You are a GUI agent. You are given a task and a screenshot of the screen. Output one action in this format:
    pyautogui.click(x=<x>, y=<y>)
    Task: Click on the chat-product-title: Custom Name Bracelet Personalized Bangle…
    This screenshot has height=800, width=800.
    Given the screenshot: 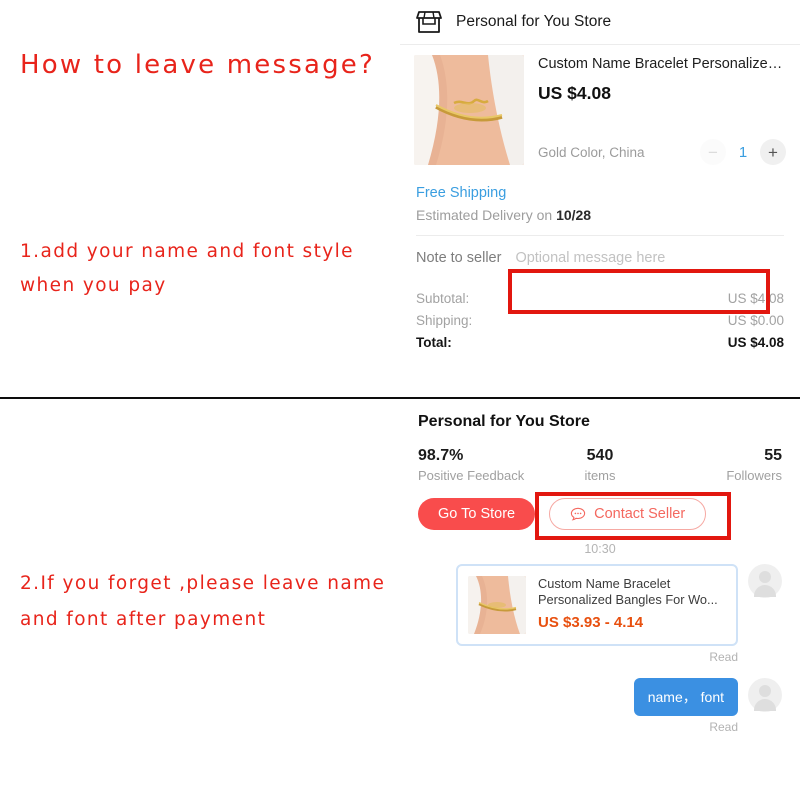 What is the action you would take?
    pyautogui.click(x=628, y=591)
    